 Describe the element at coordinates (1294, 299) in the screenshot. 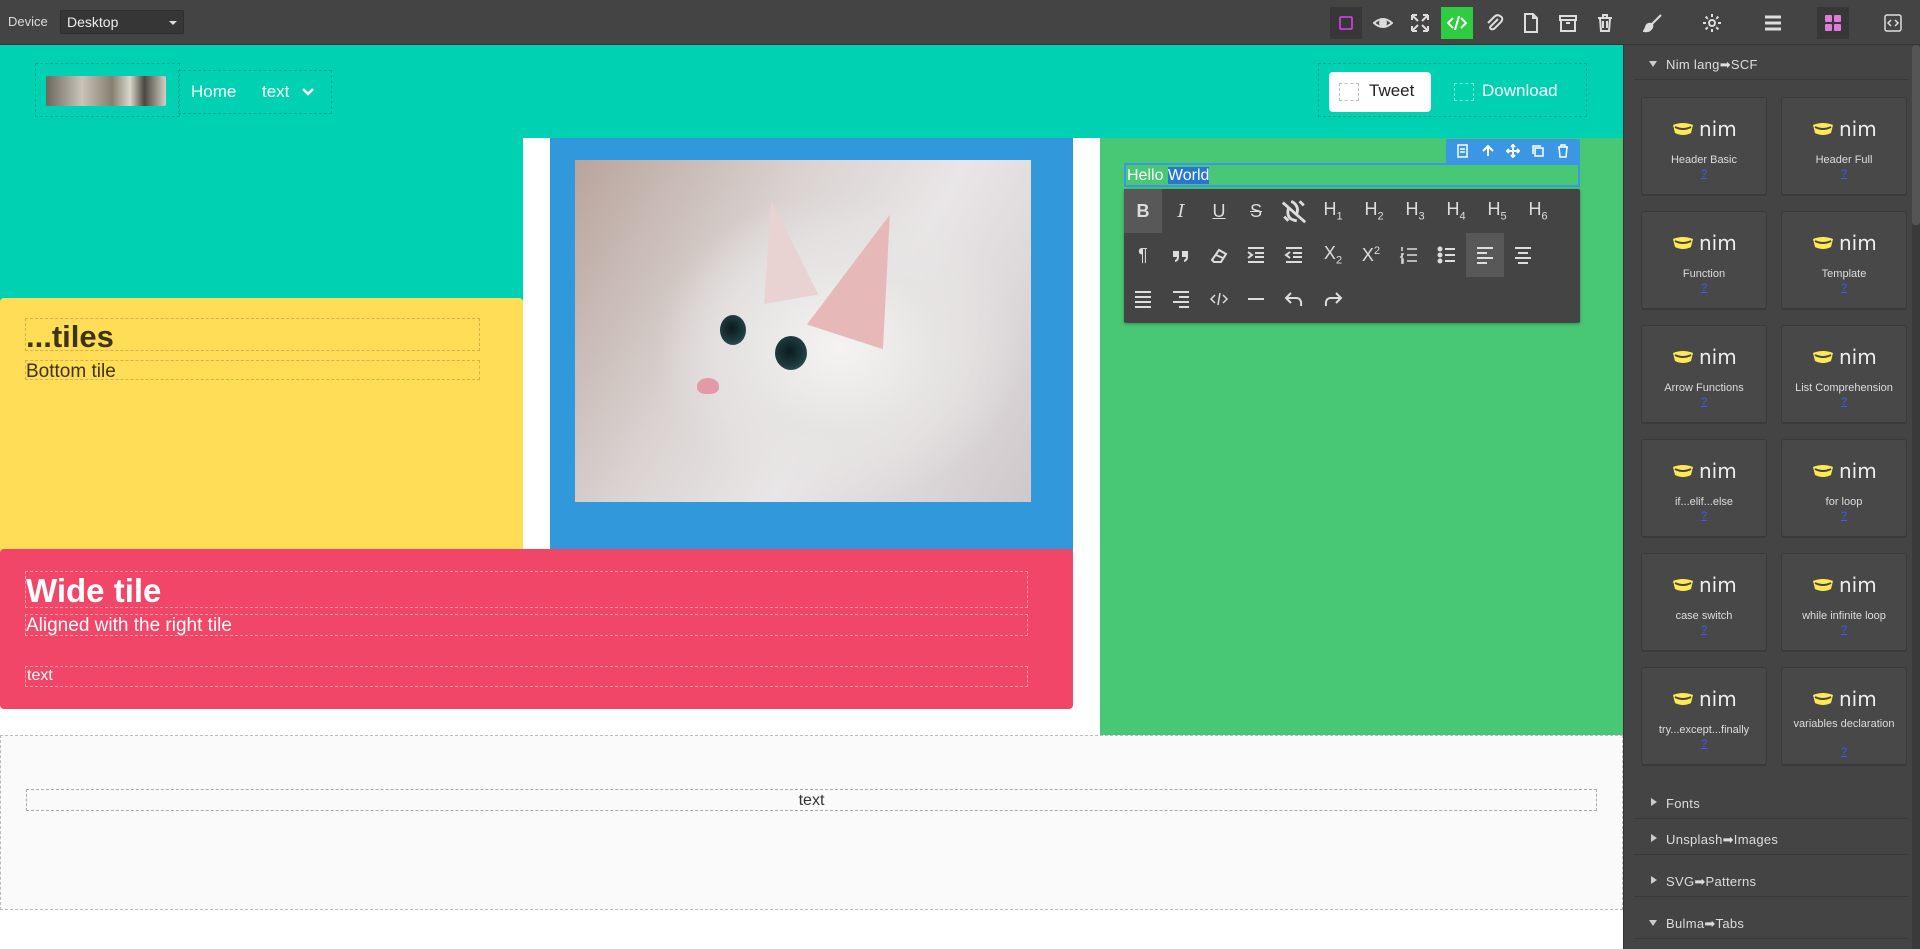

I see `undo-button` at that location.